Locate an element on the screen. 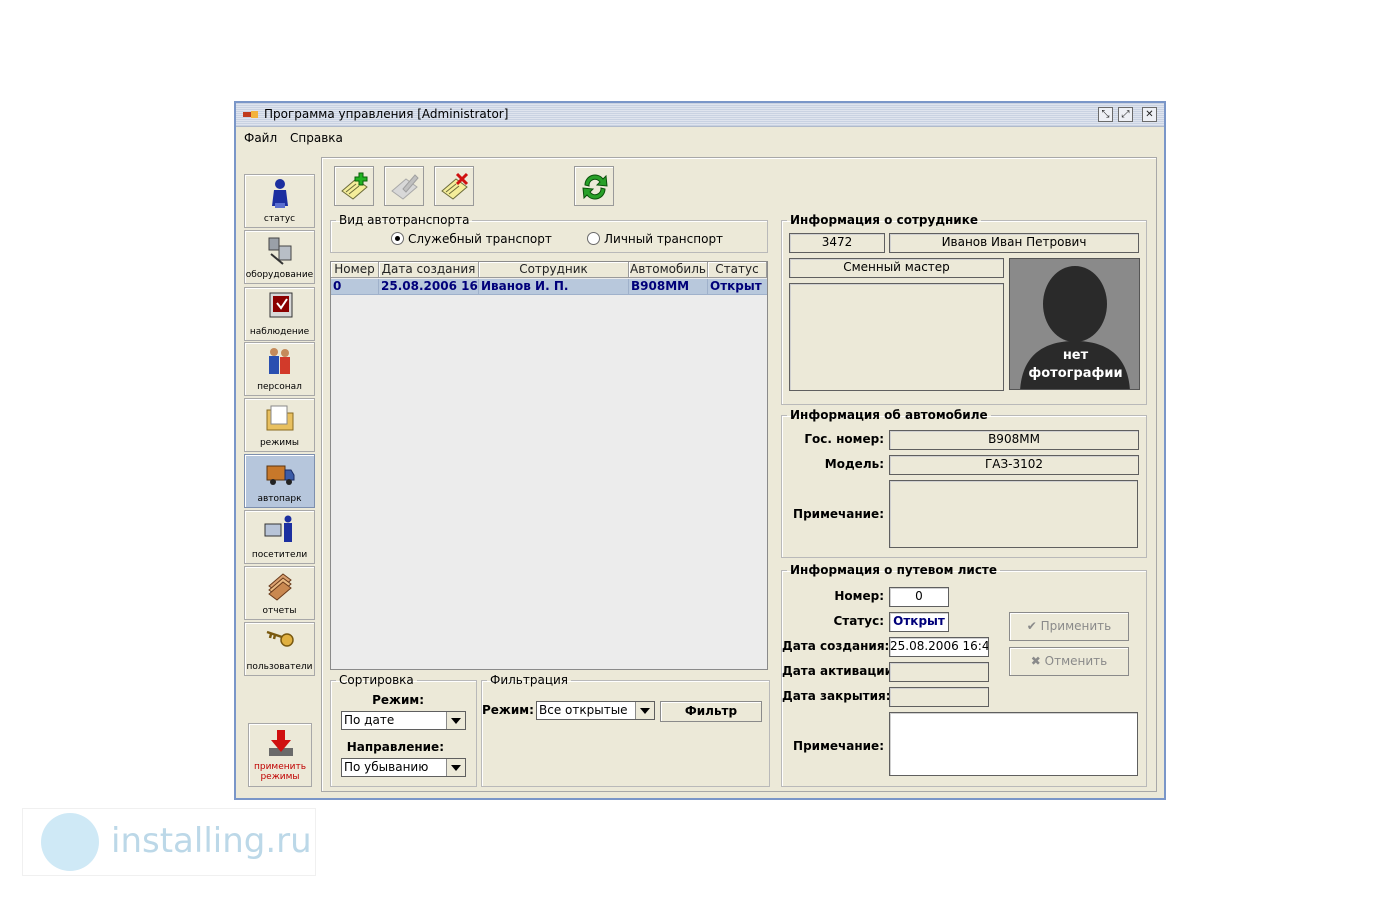 This screenshot has width=1400, height=900. car-model-label: Модель: is located at coordinates (854, 464).